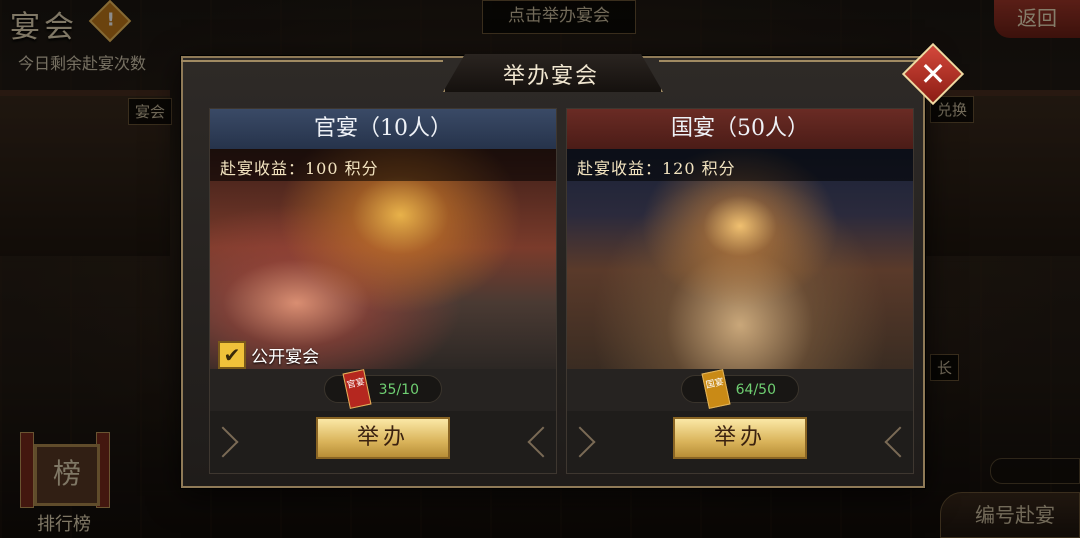  I want to click on dialog-header: 举办宴会, so click(553, 74).